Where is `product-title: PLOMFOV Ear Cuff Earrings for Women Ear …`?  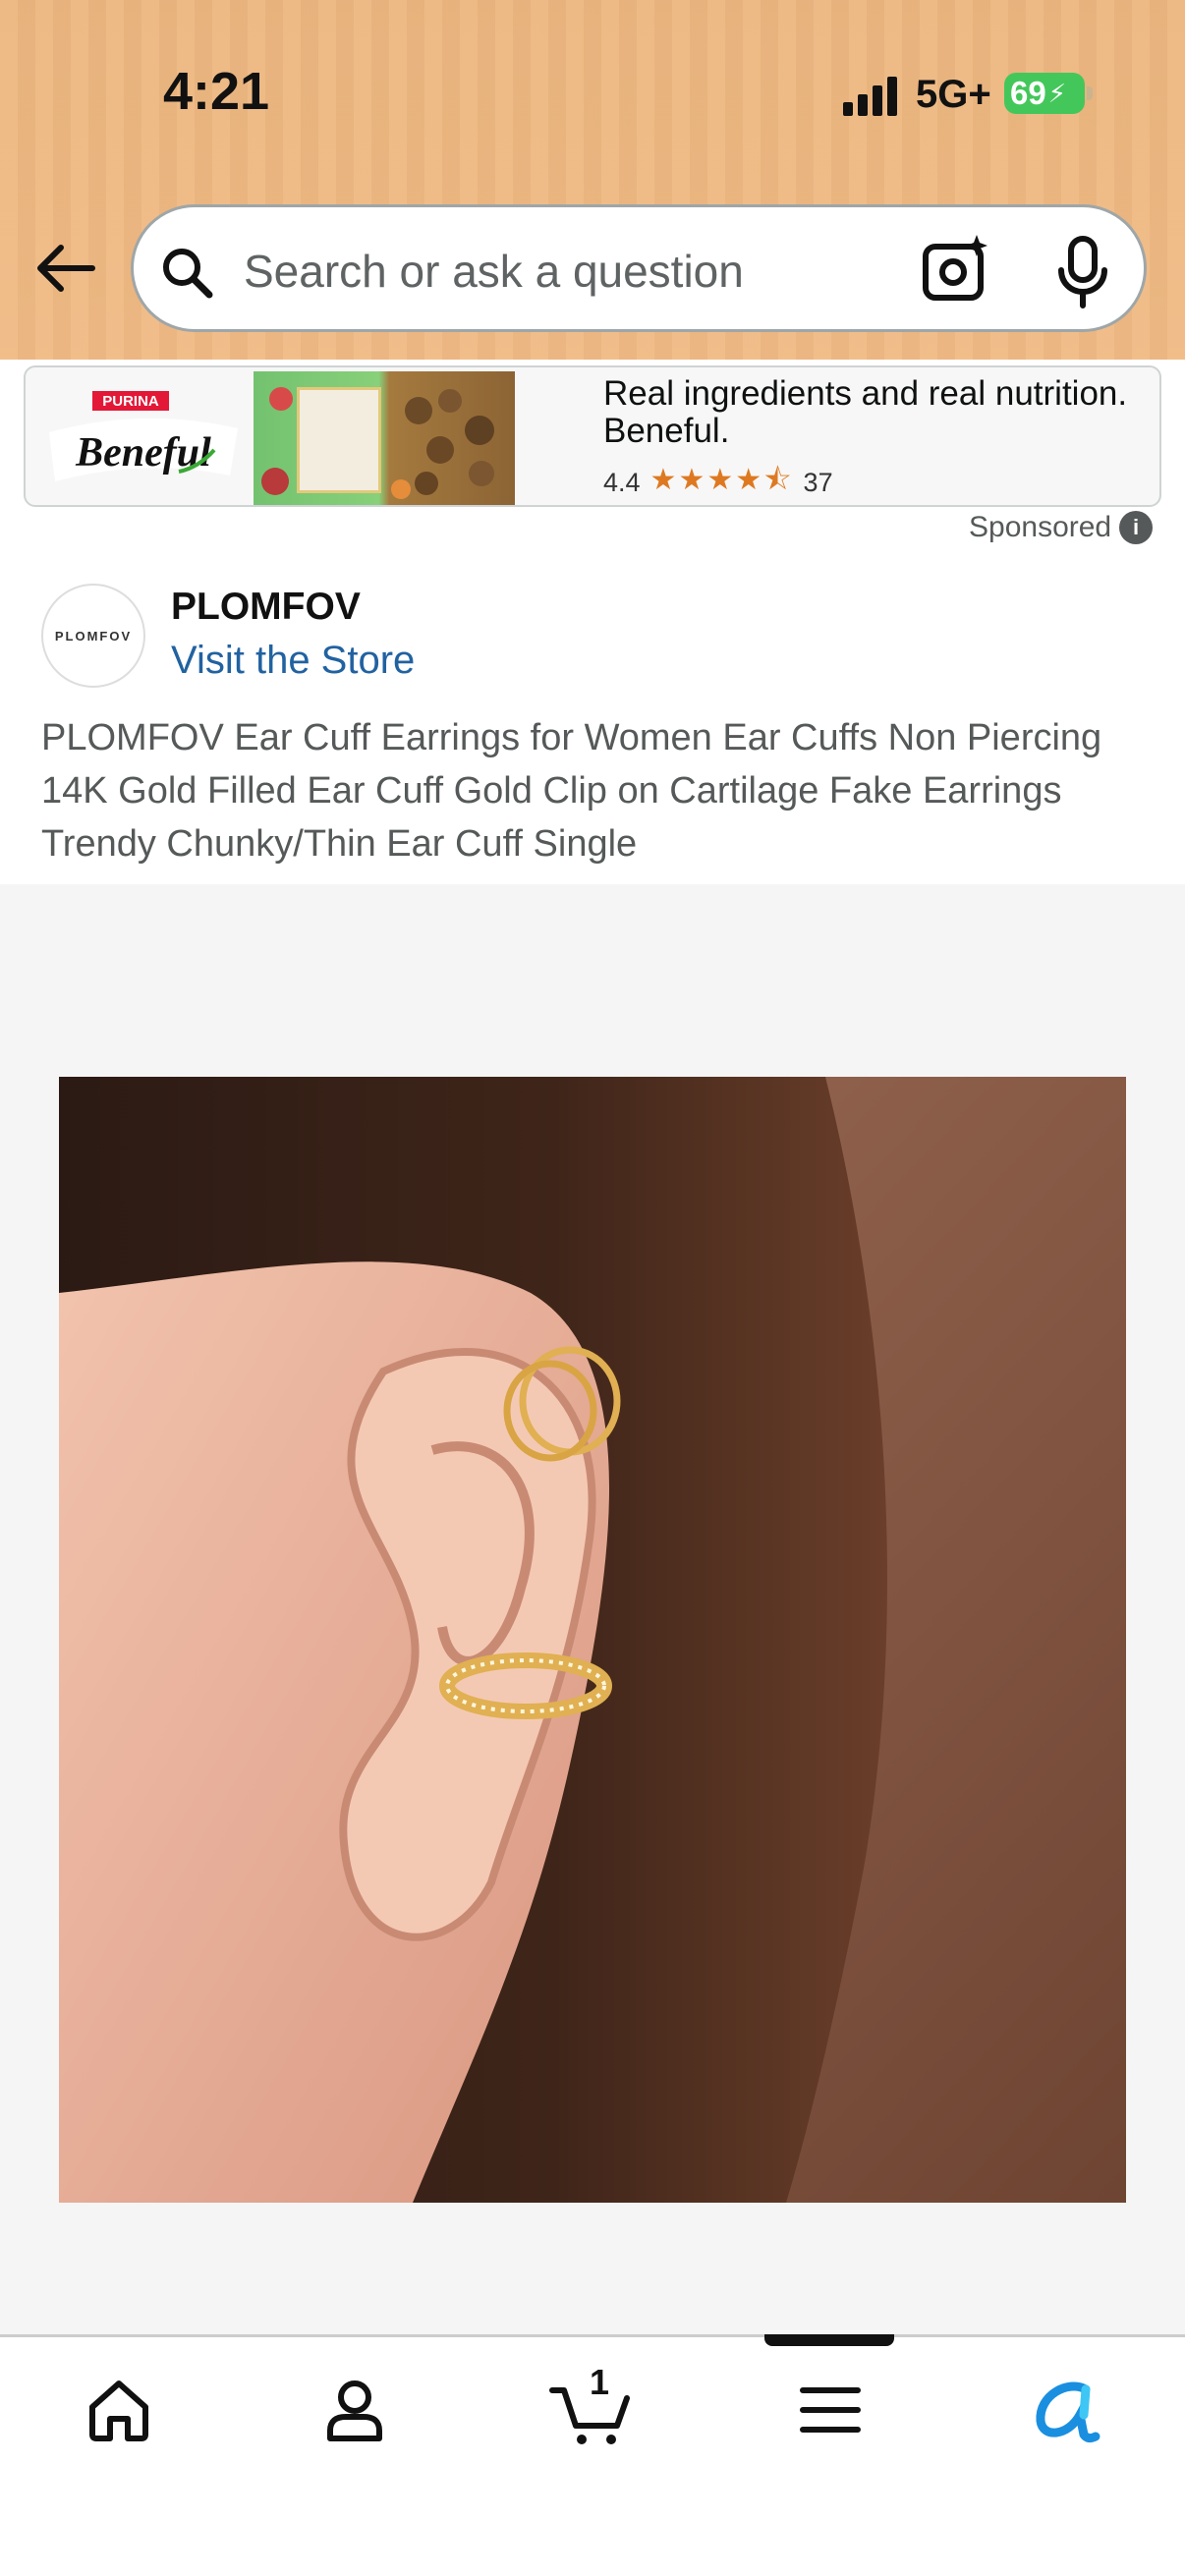 product-title: PLOMFOV Ear Cuff Earrings for Women Ear … is located at coordinates (571, 791).